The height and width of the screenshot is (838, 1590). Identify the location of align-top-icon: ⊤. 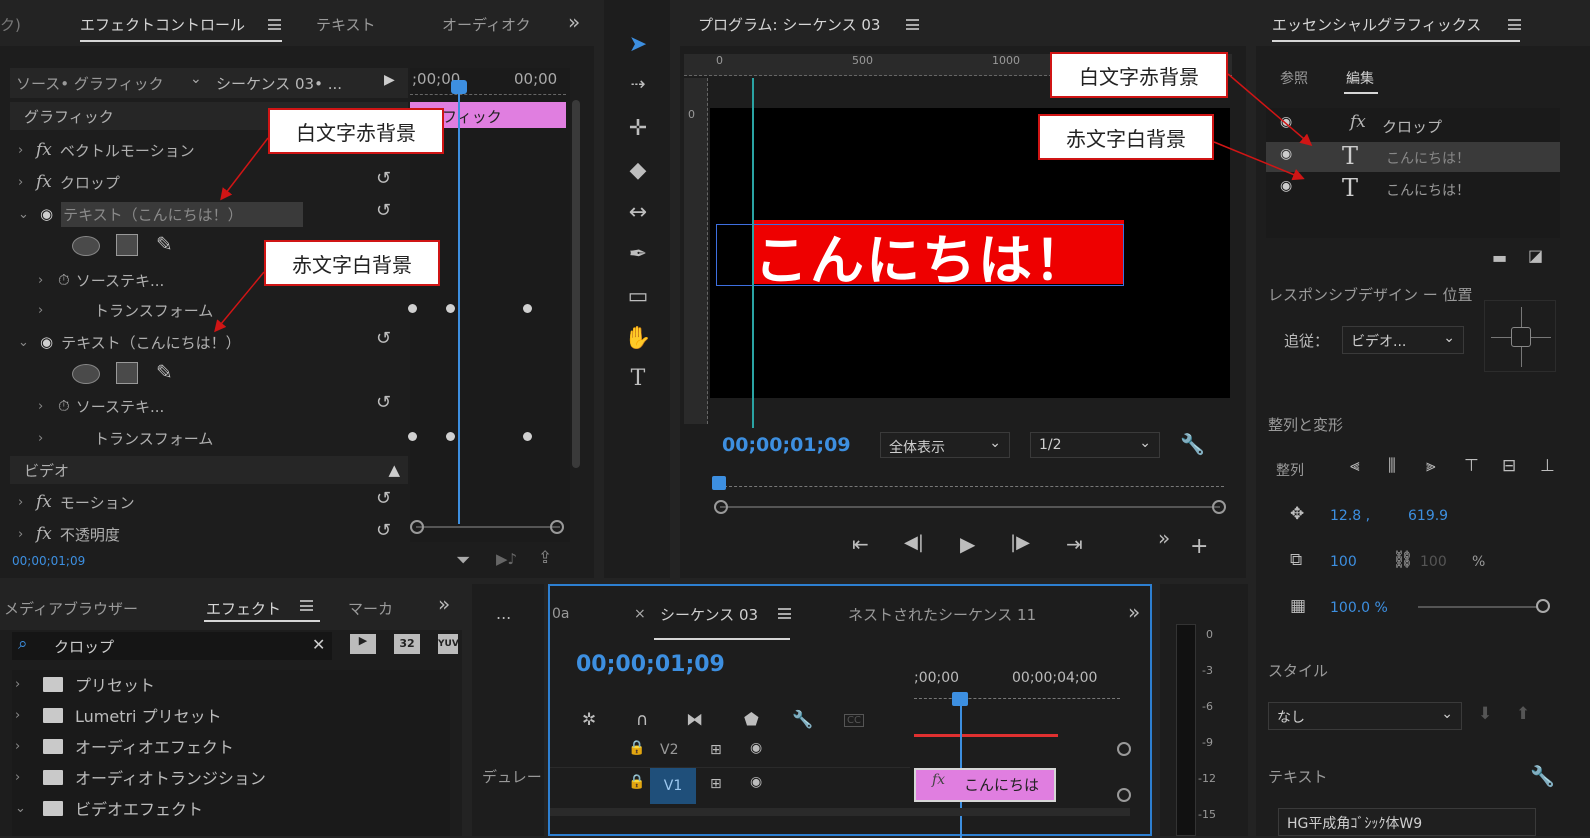
(1471, 466).